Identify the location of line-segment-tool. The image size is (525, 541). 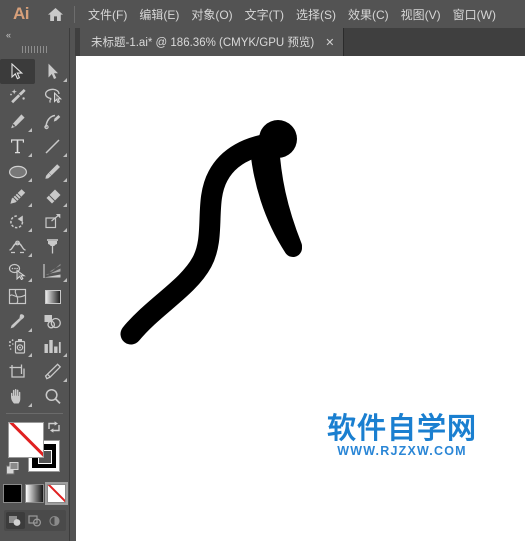
(52, 146).